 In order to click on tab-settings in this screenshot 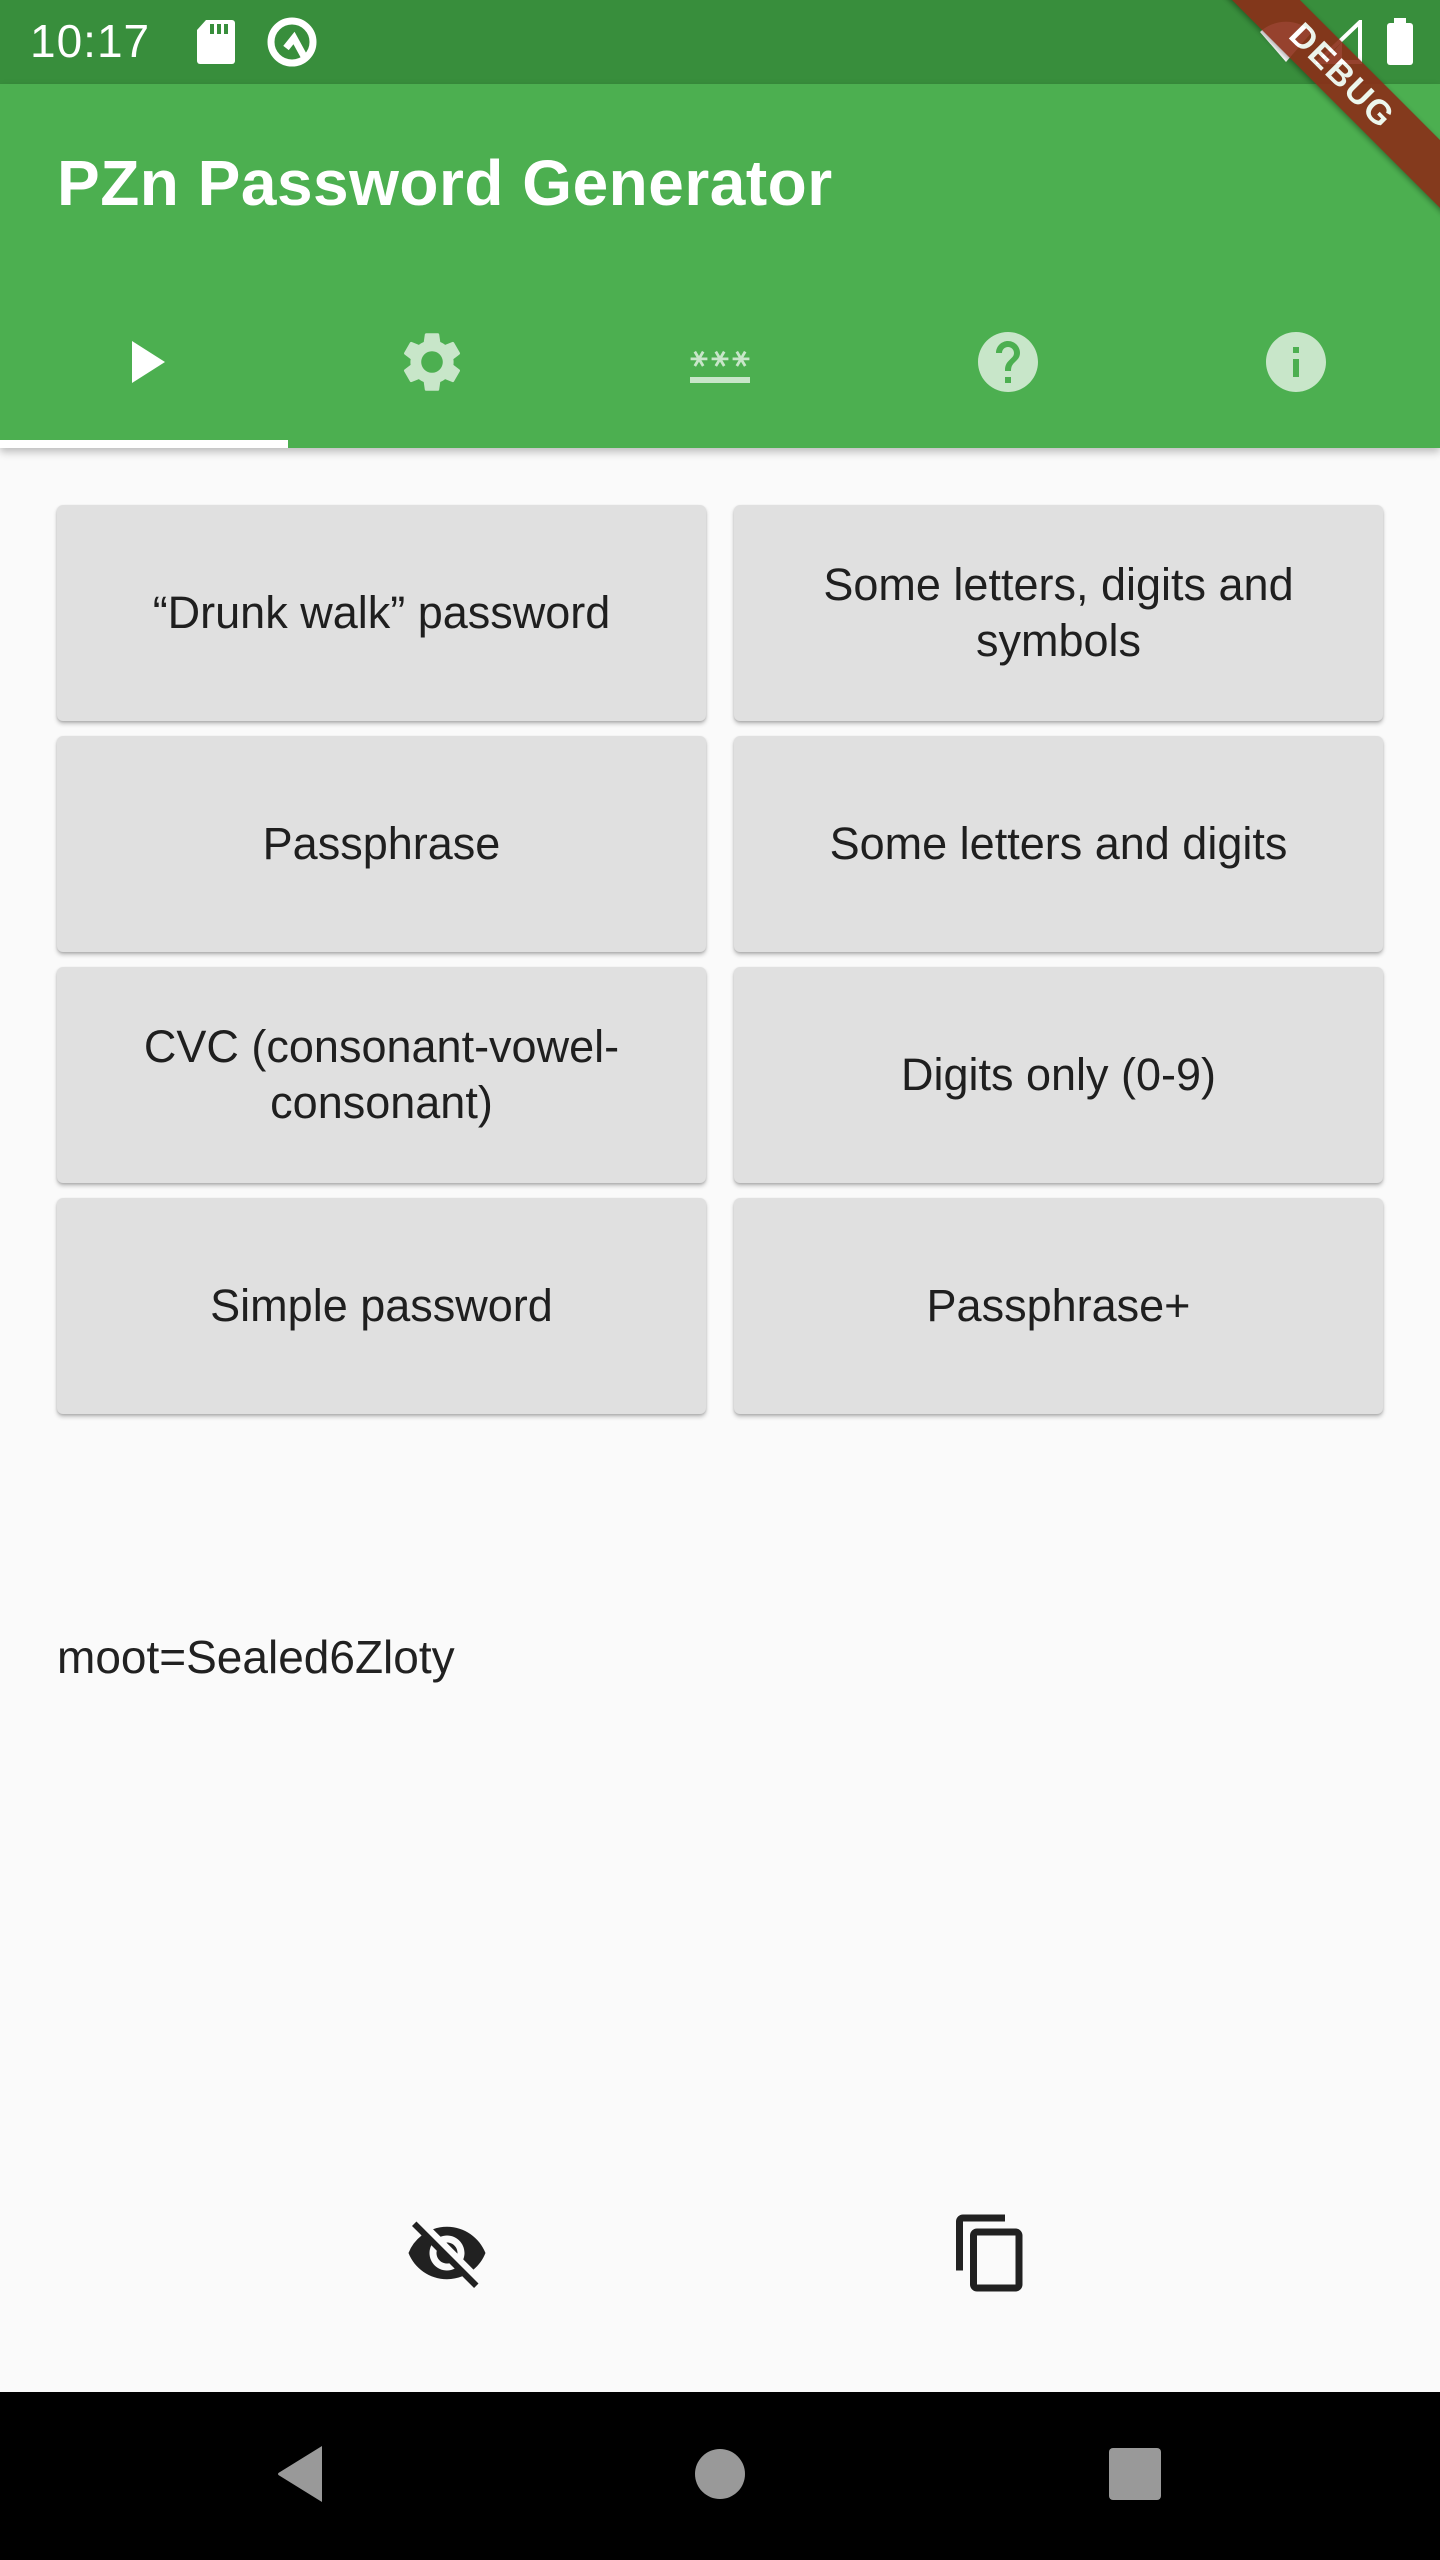, I will do `click(432, 364)`.